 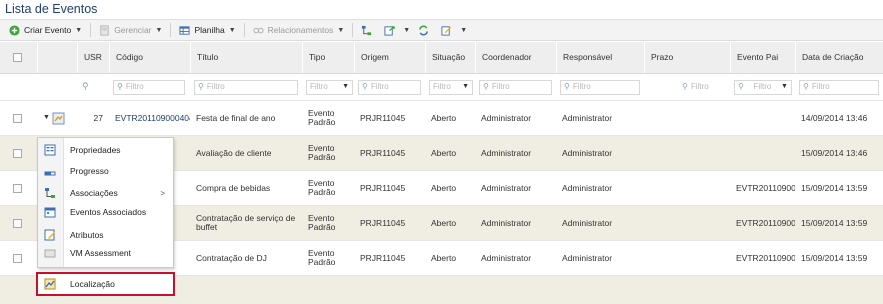 What do you see at coordinates (234, 152) in the screenshot?
I see `title-cell: Avaliação de cliente` at bounding box center [234, 152].